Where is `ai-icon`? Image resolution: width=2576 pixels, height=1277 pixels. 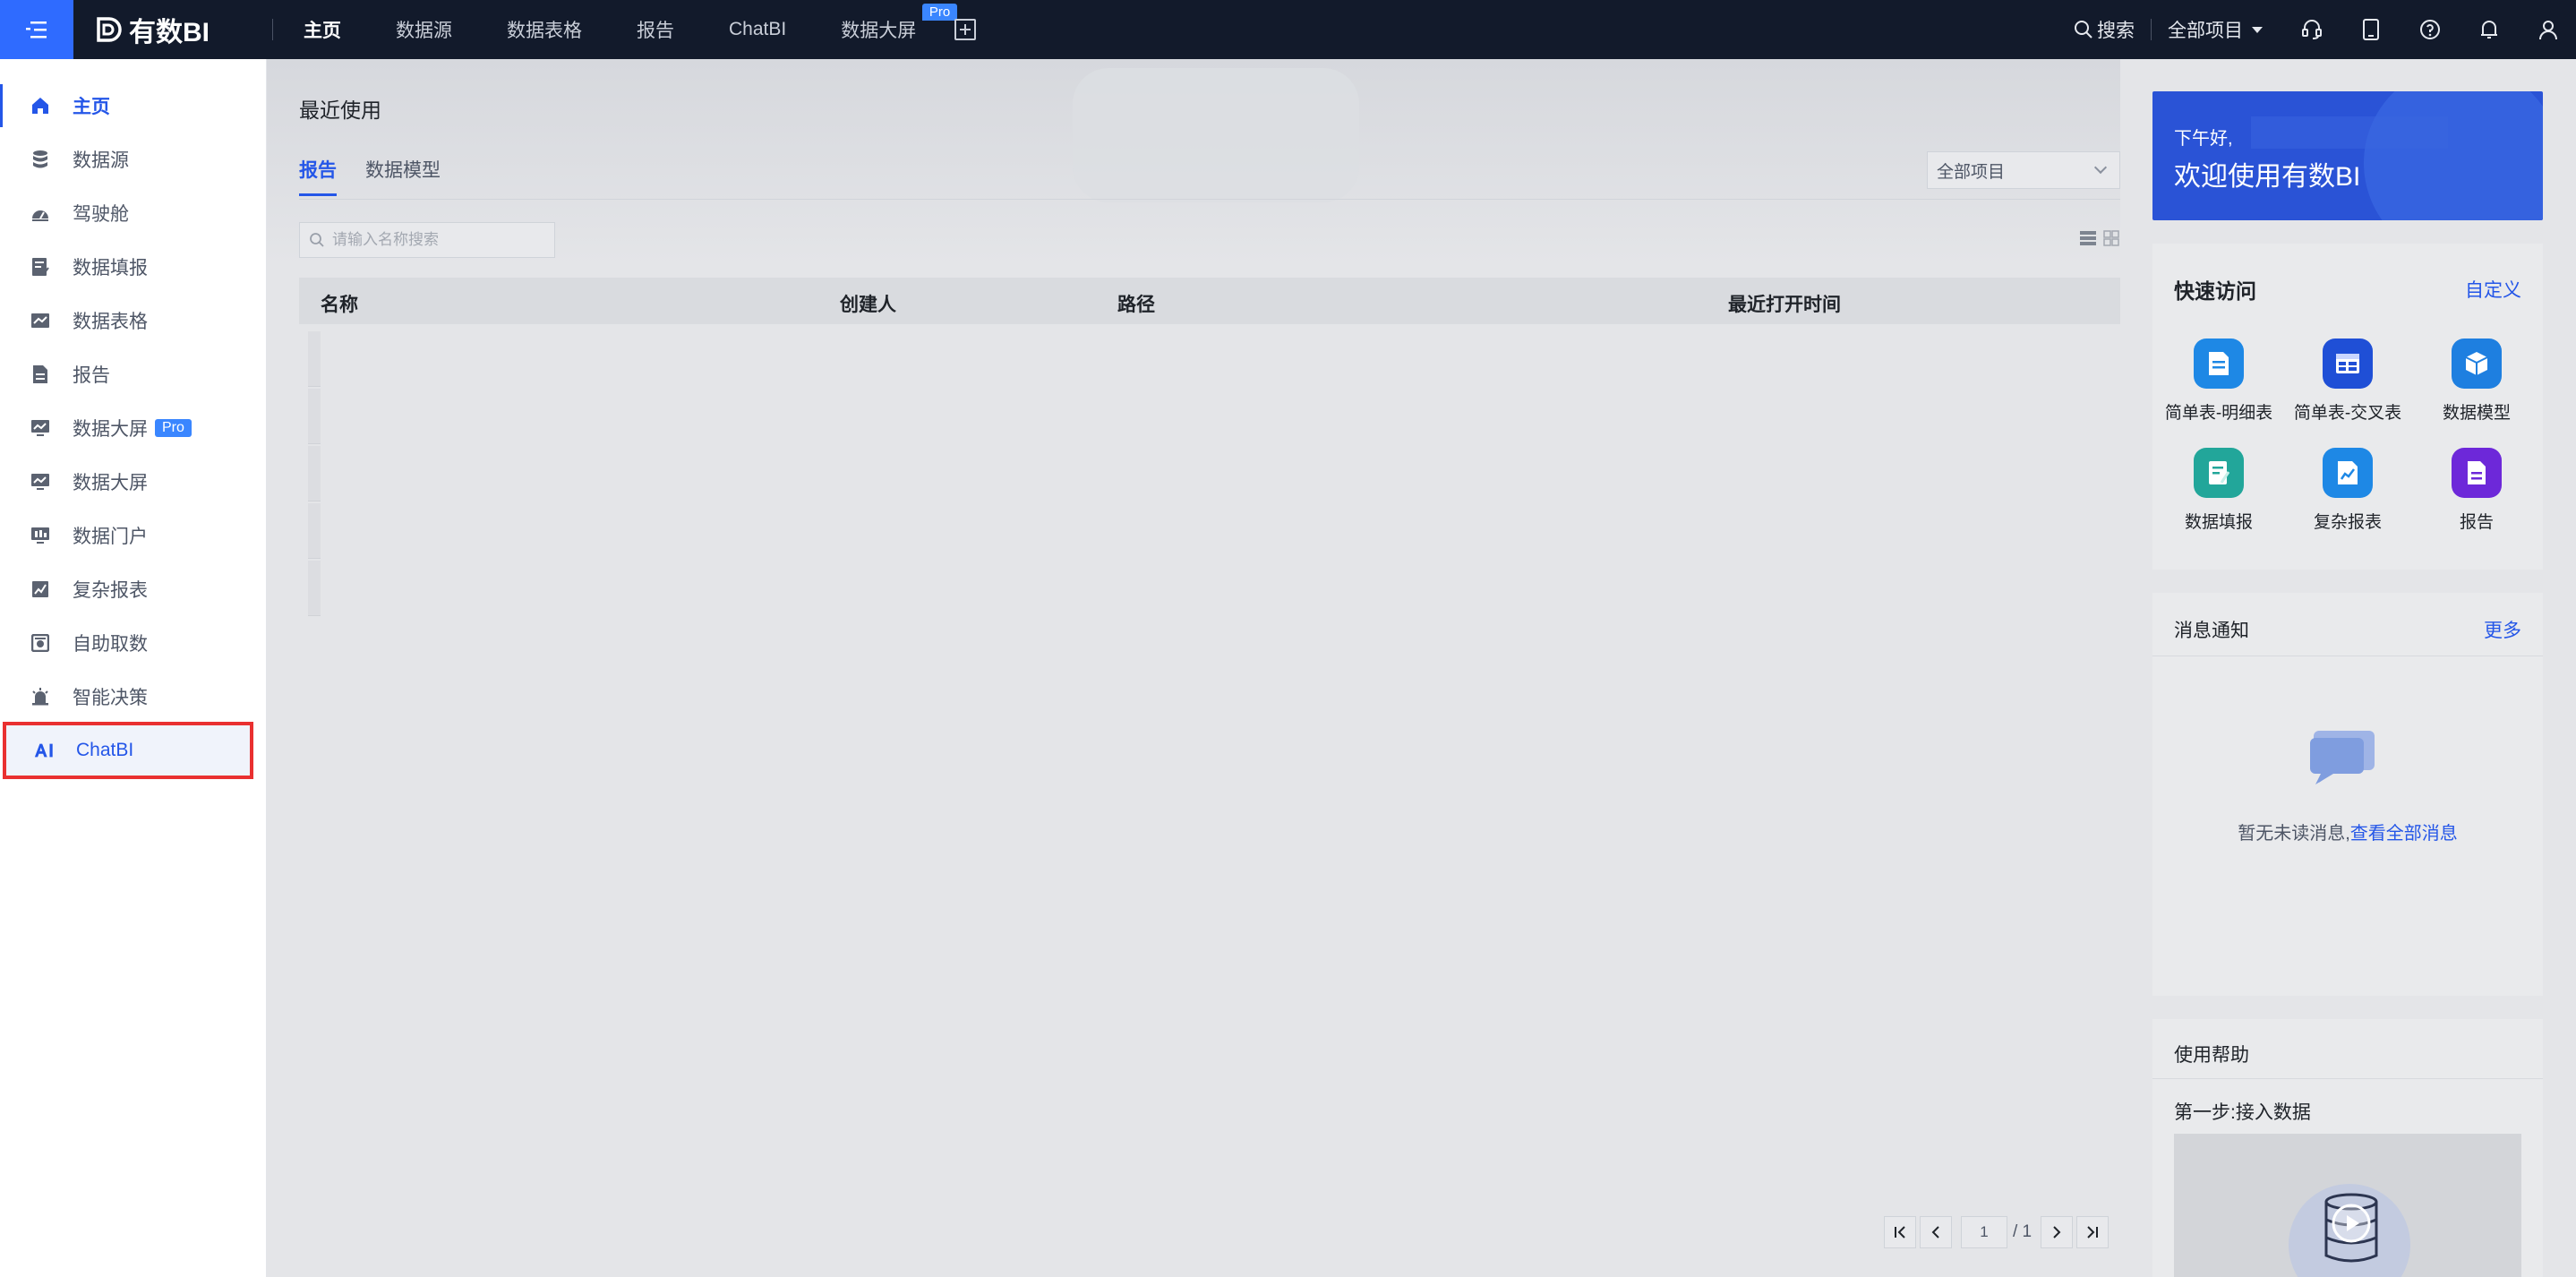
ai-icon is located at coordinates (44, 750).